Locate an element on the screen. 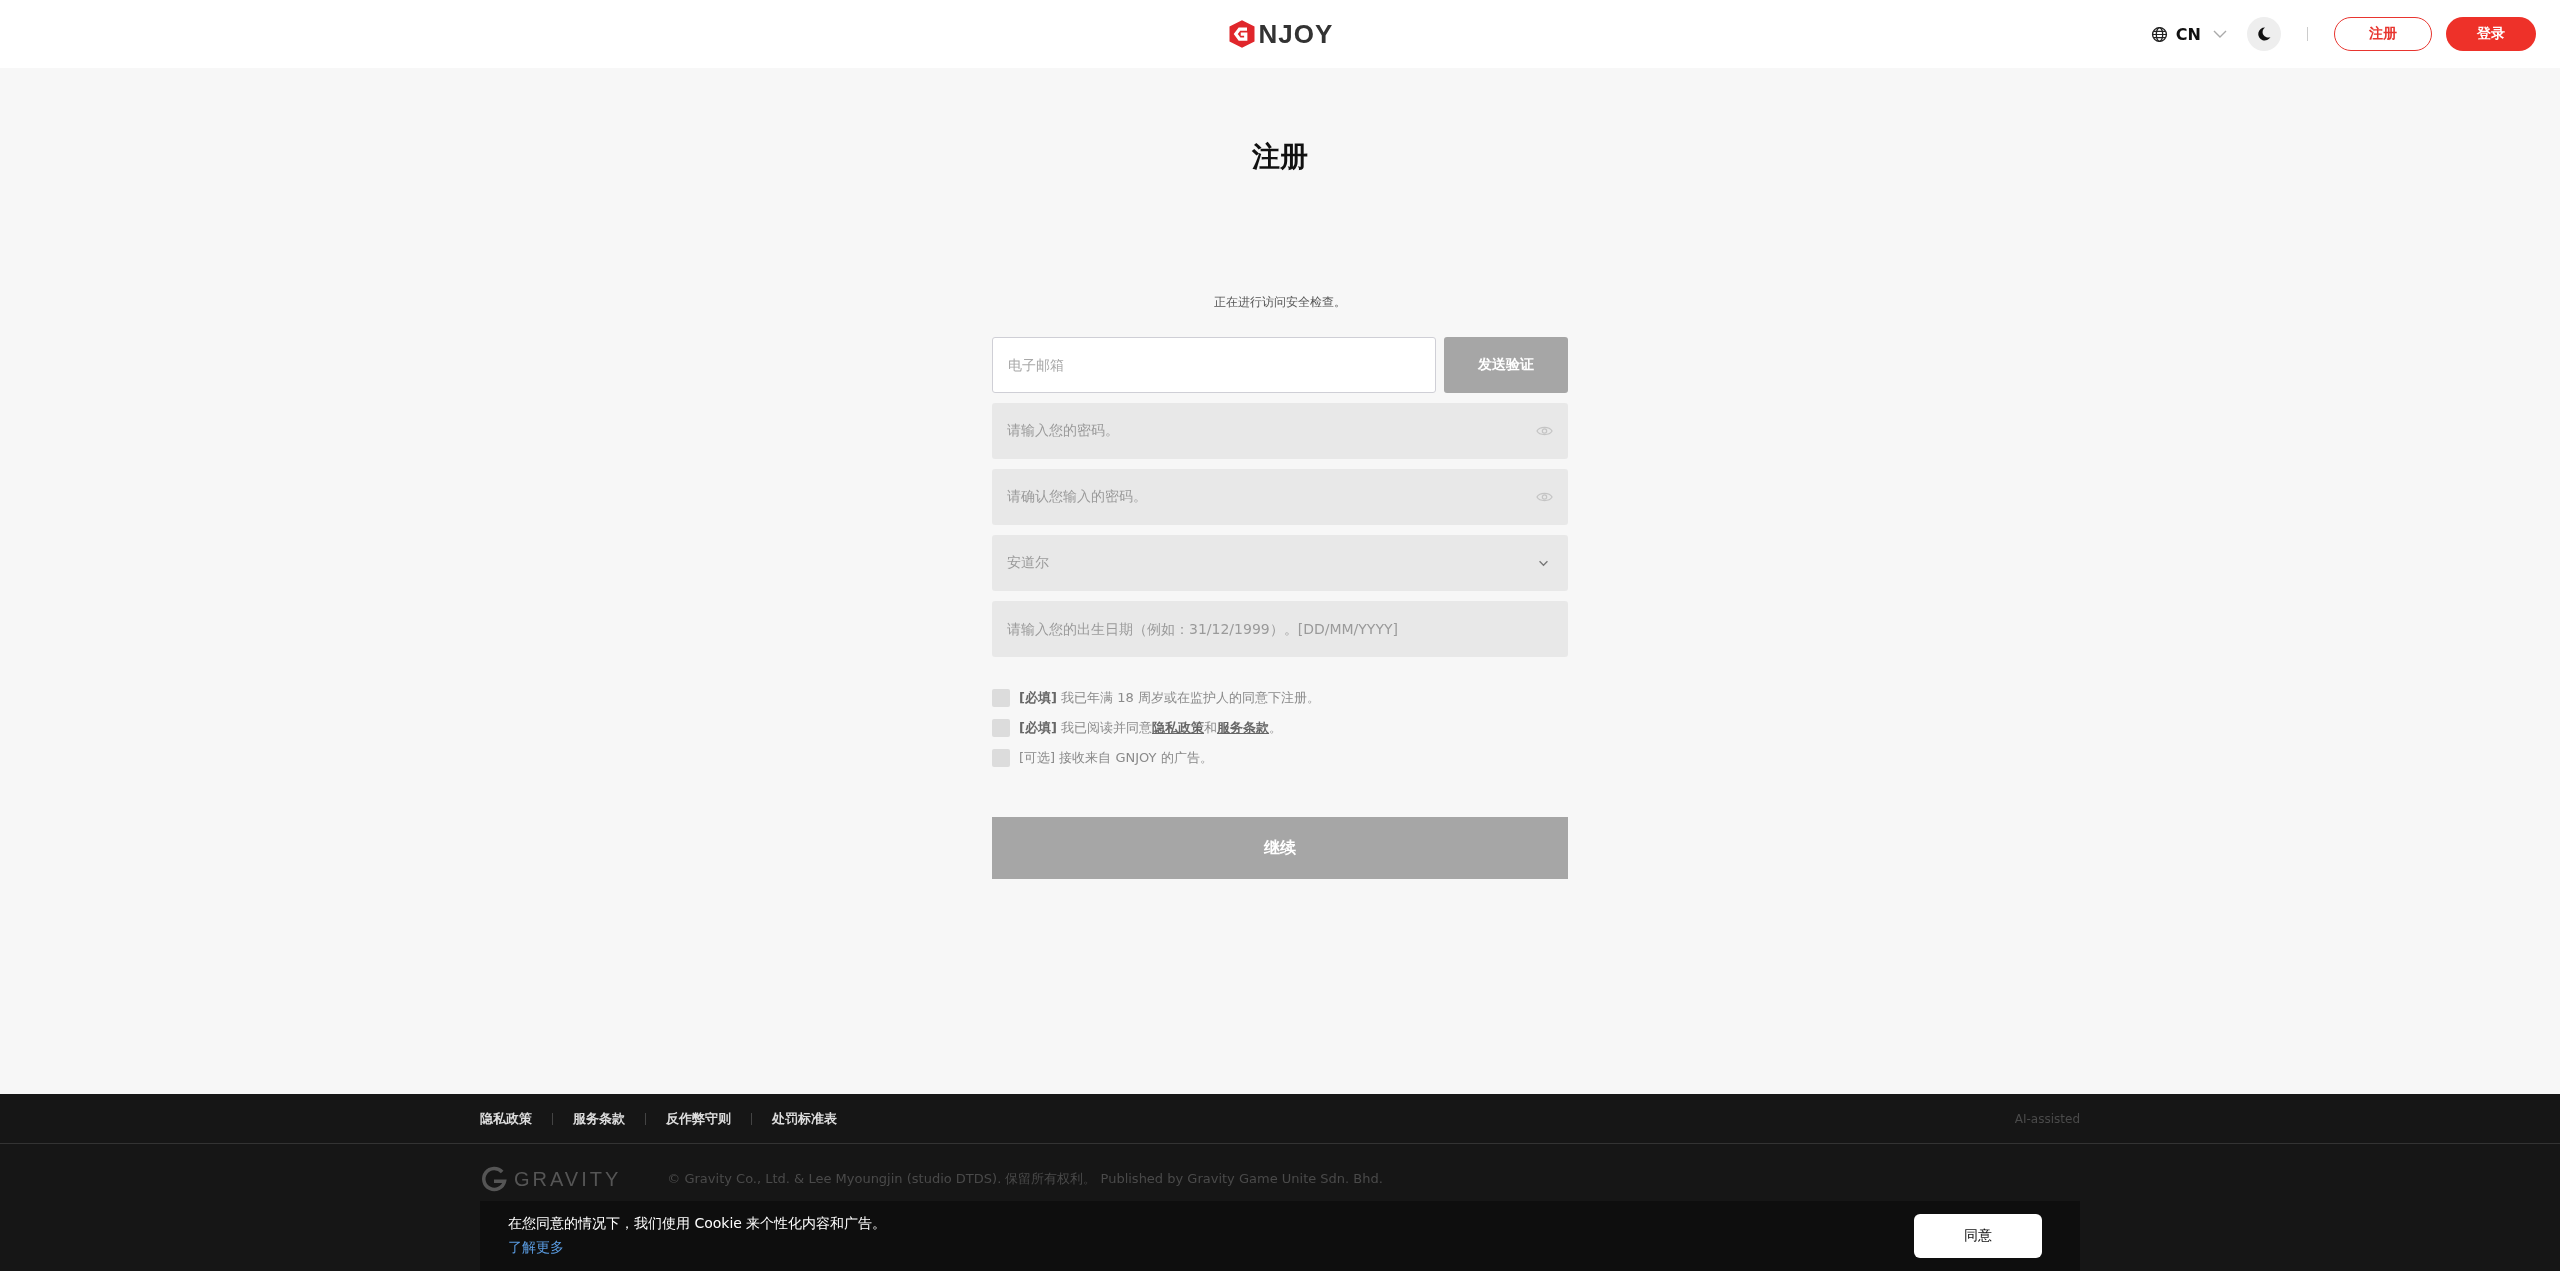 The image size is (2560, 1271). page-title: 注册 is located at coordinates (1280, 157).